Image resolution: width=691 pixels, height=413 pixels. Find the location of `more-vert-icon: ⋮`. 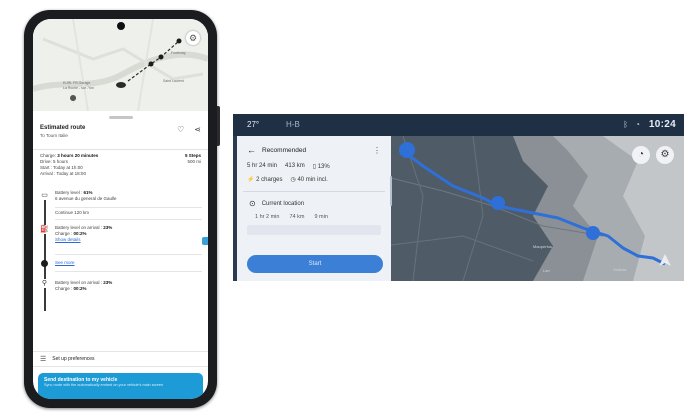

more-vert-icon: ⋮ is located at coordinates (377, 150).